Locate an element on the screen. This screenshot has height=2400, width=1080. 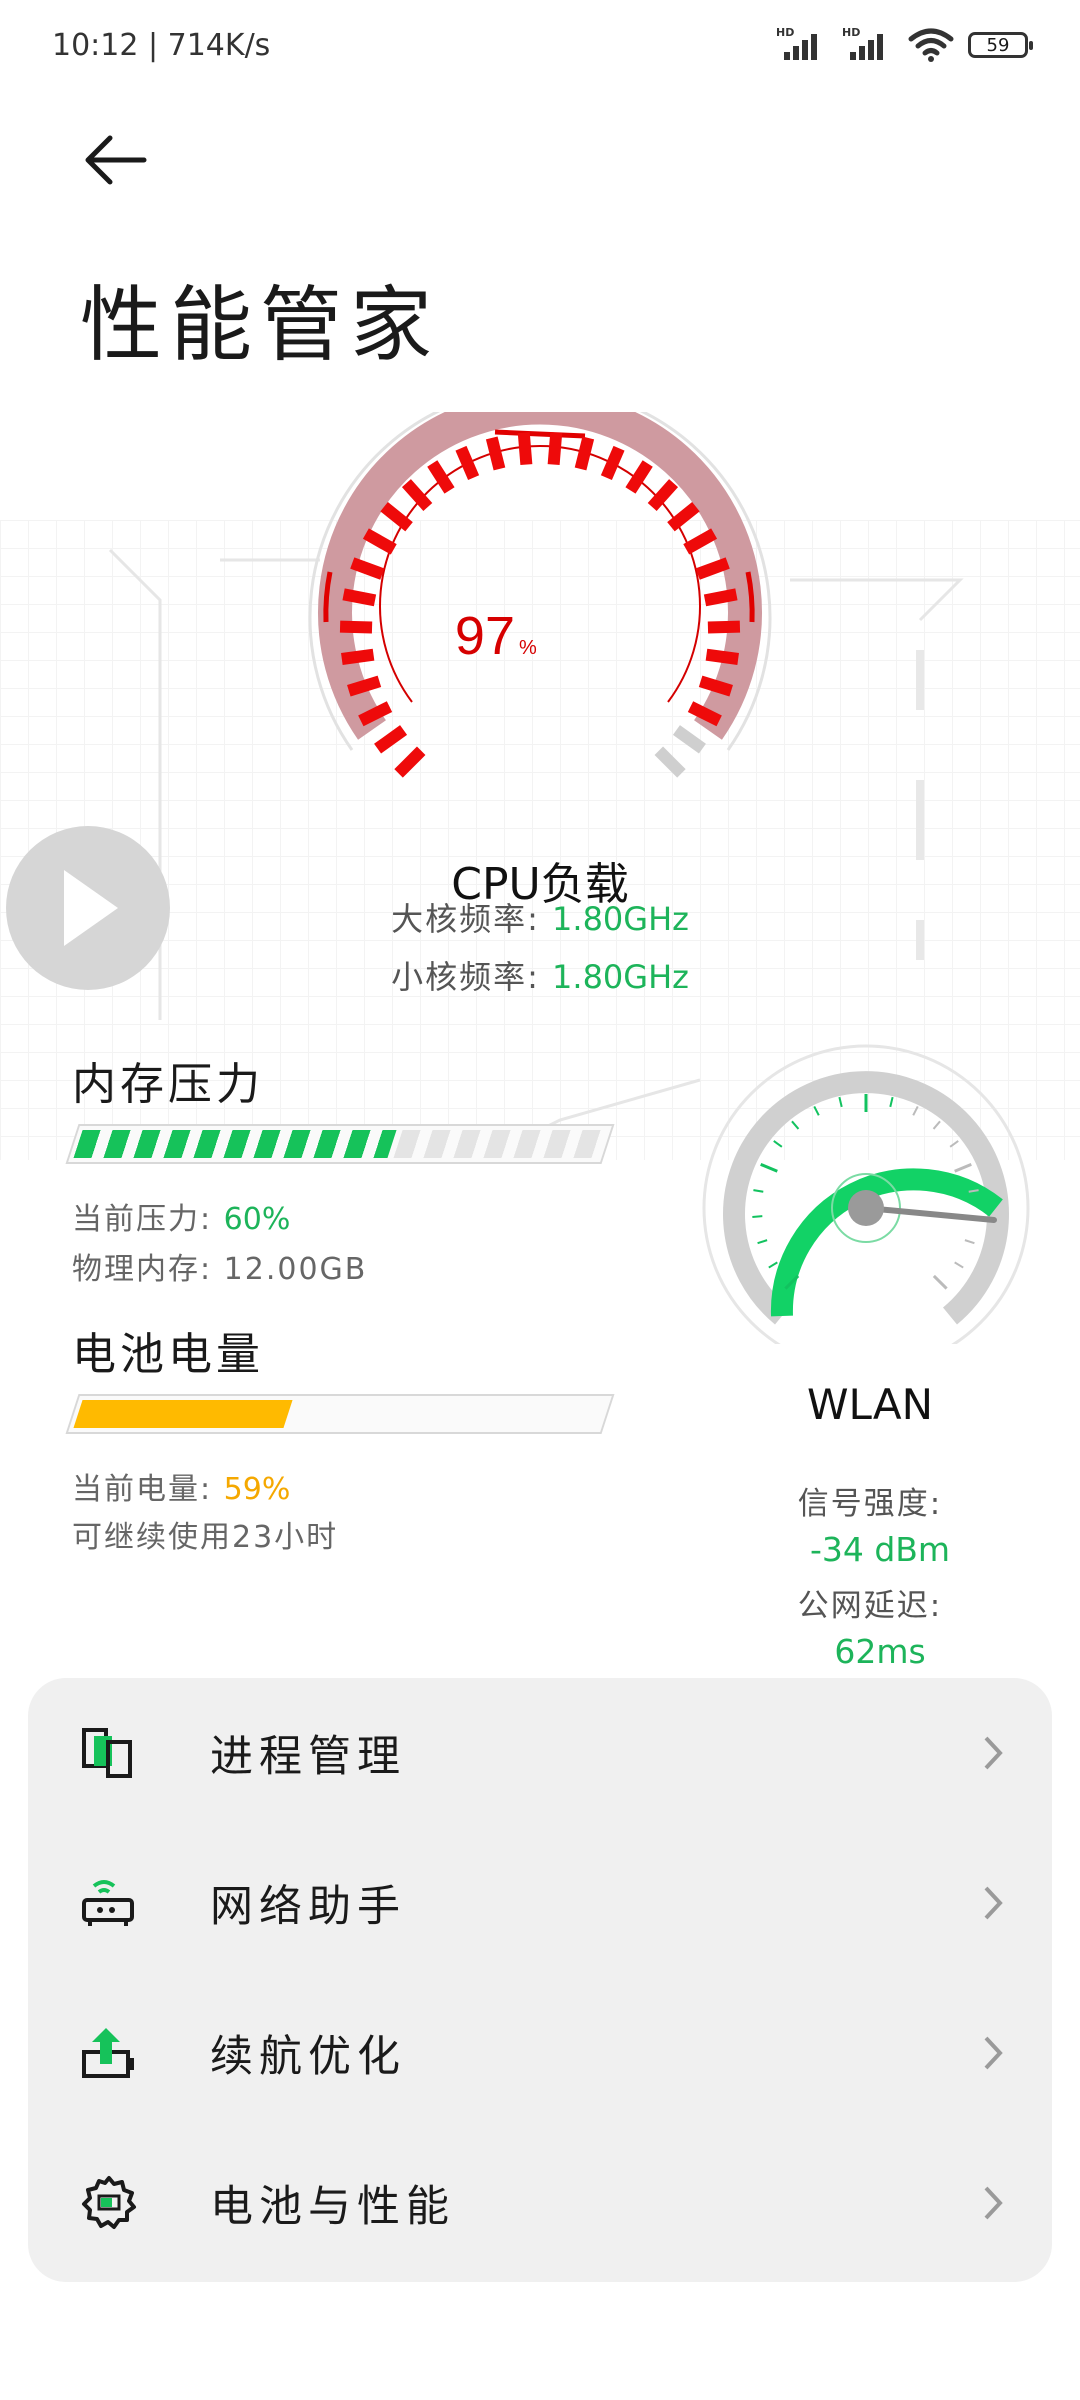
battery-level-bar is located at coordinates (340, 1414).